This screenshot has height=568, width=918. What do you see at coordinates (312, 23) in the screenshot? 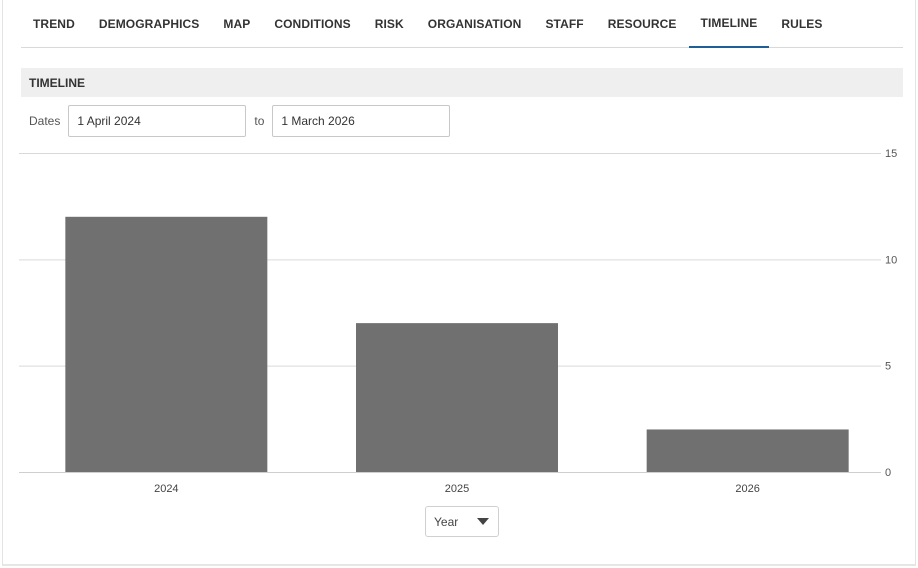
I see `tab-conditions: CONDITIONS` at bounding box center [312, 23].